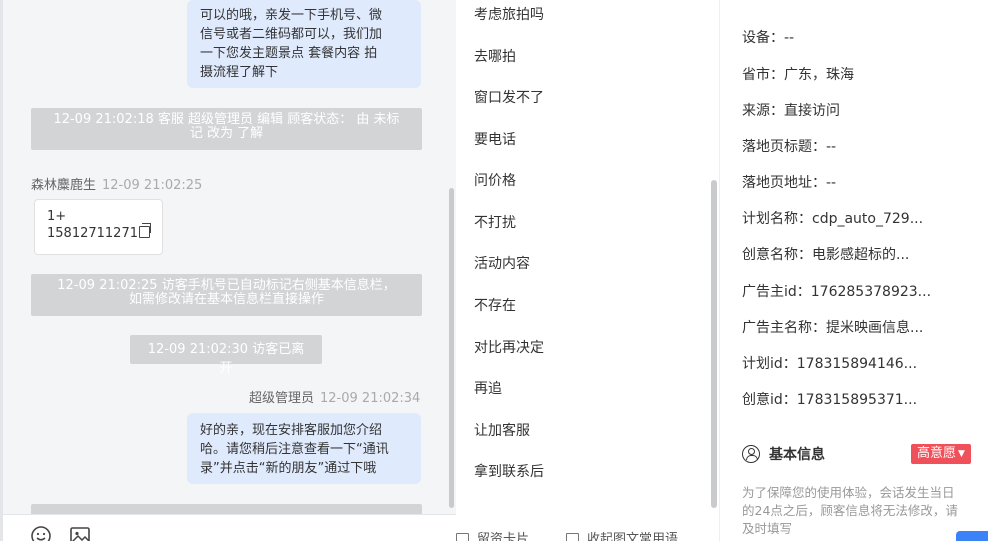 The image size is (988, 541). What do you see at coordinates (768, 38) in the screenshot?
I see `info-field-device: 设备：--` at bounding box center [768, 38].